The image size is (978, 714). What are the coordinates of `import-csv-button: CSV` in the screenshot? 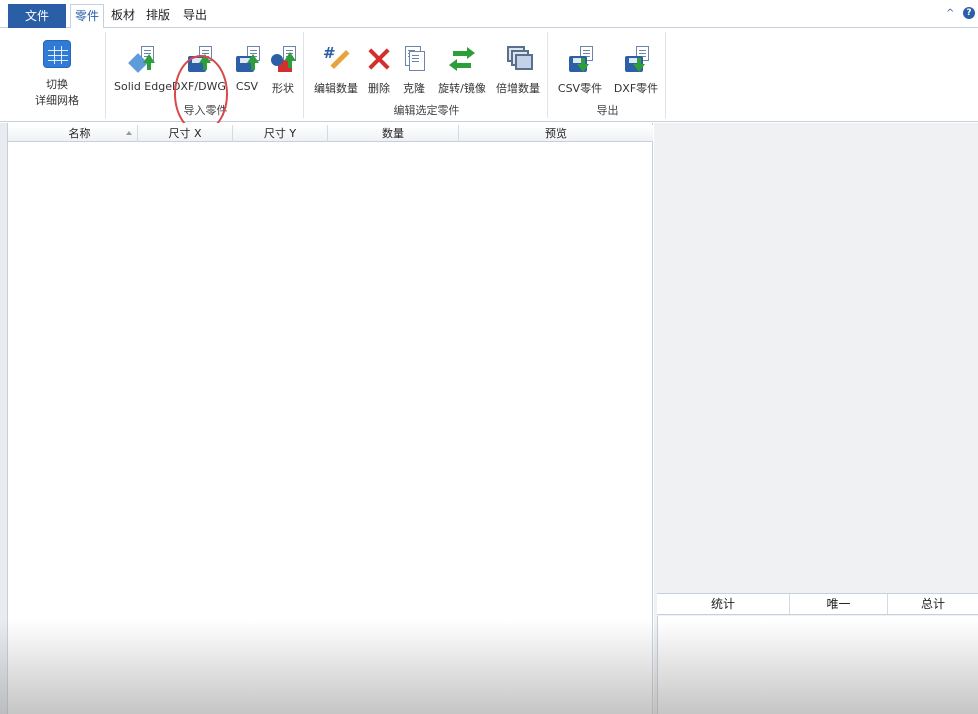 It's located at (247, 68).